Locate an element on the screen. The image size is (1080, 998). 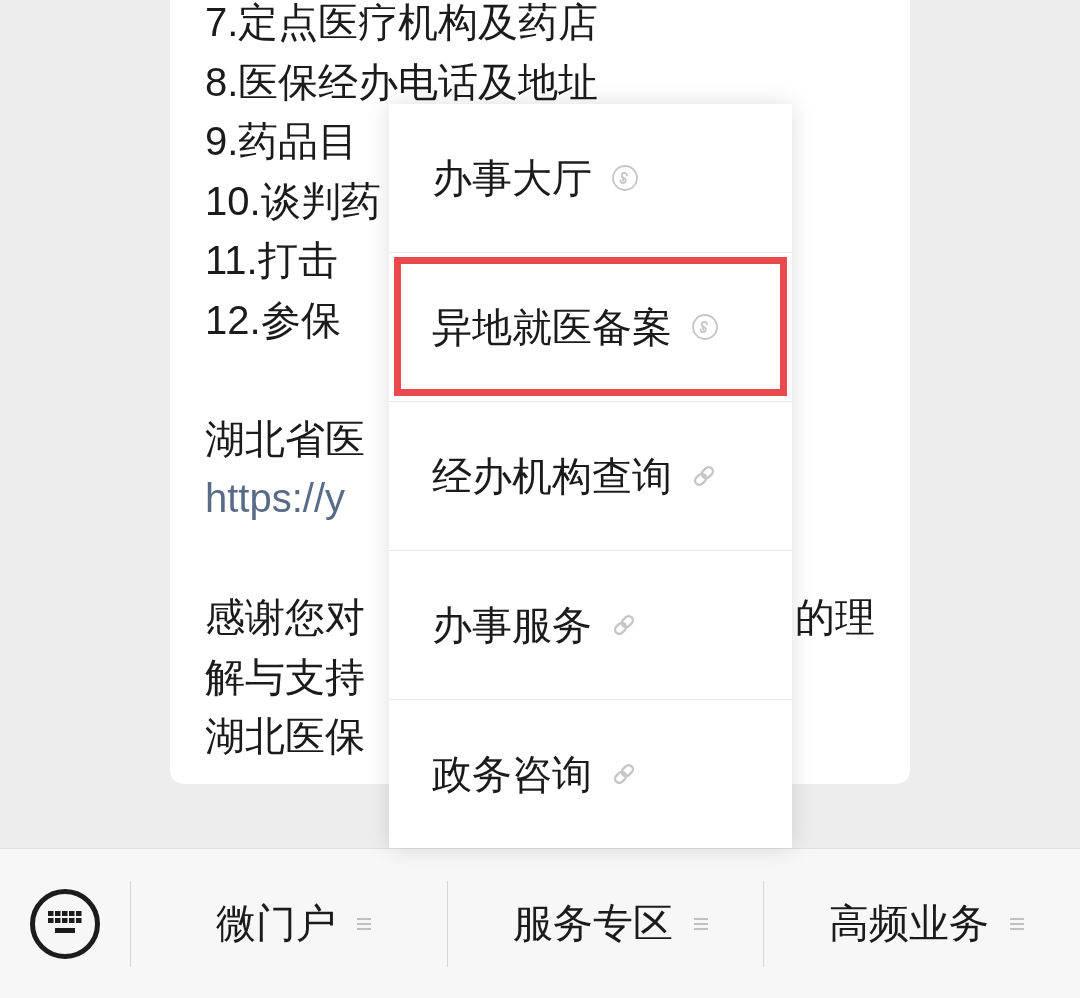
menu-tab: 微门户 is located at coordinates (289, 923).